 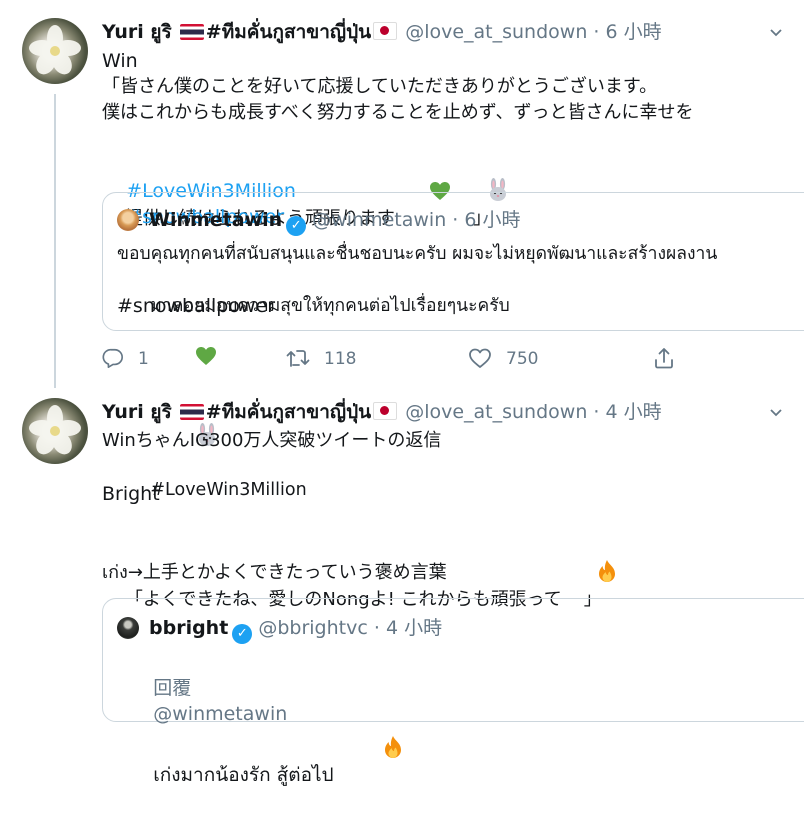 I want to click on handle: @winmetawin, so click(x=379, y=220).